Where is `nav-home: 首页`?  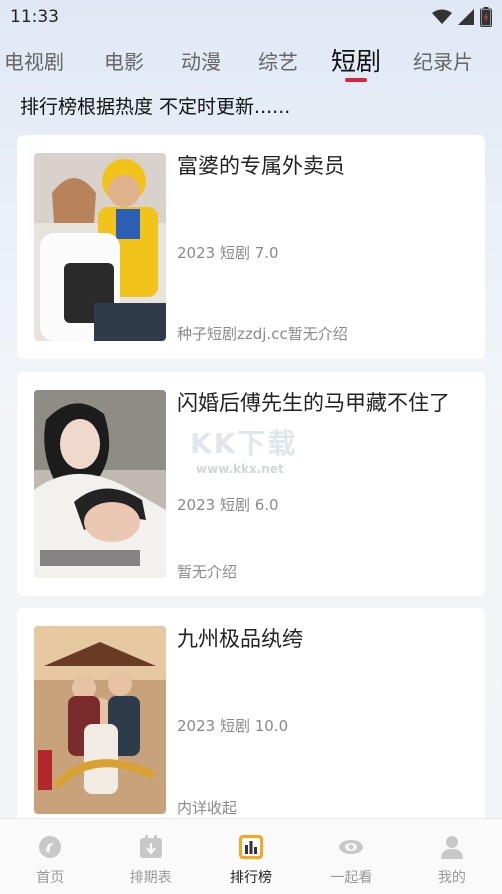 nav-home: 首页 is located at coordinates (50, 856).